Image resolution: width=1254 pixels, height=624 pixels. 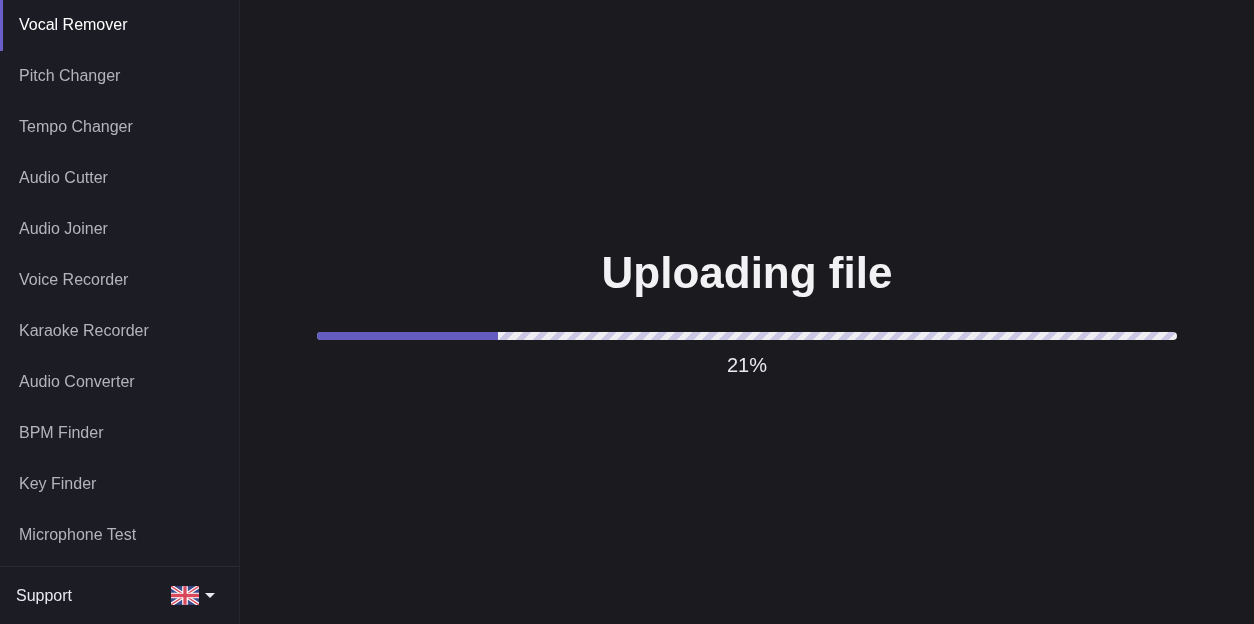 I want to click on sidebar-item: Karaoke Recorder, so click(x=119, y=331).